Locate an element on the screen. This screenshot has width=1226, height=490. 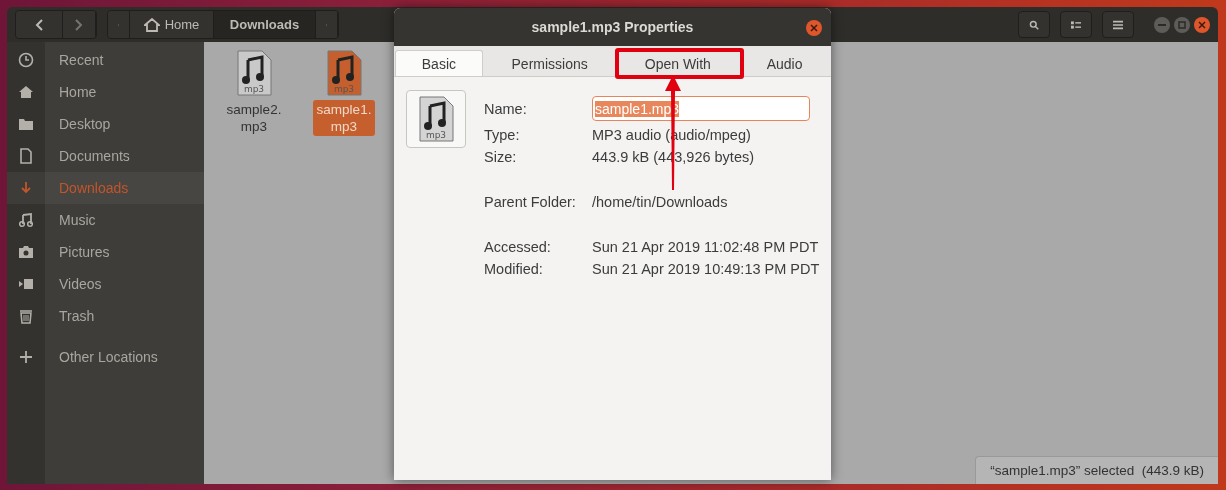
view-toggle-button is located at coordinates (1076, 24).